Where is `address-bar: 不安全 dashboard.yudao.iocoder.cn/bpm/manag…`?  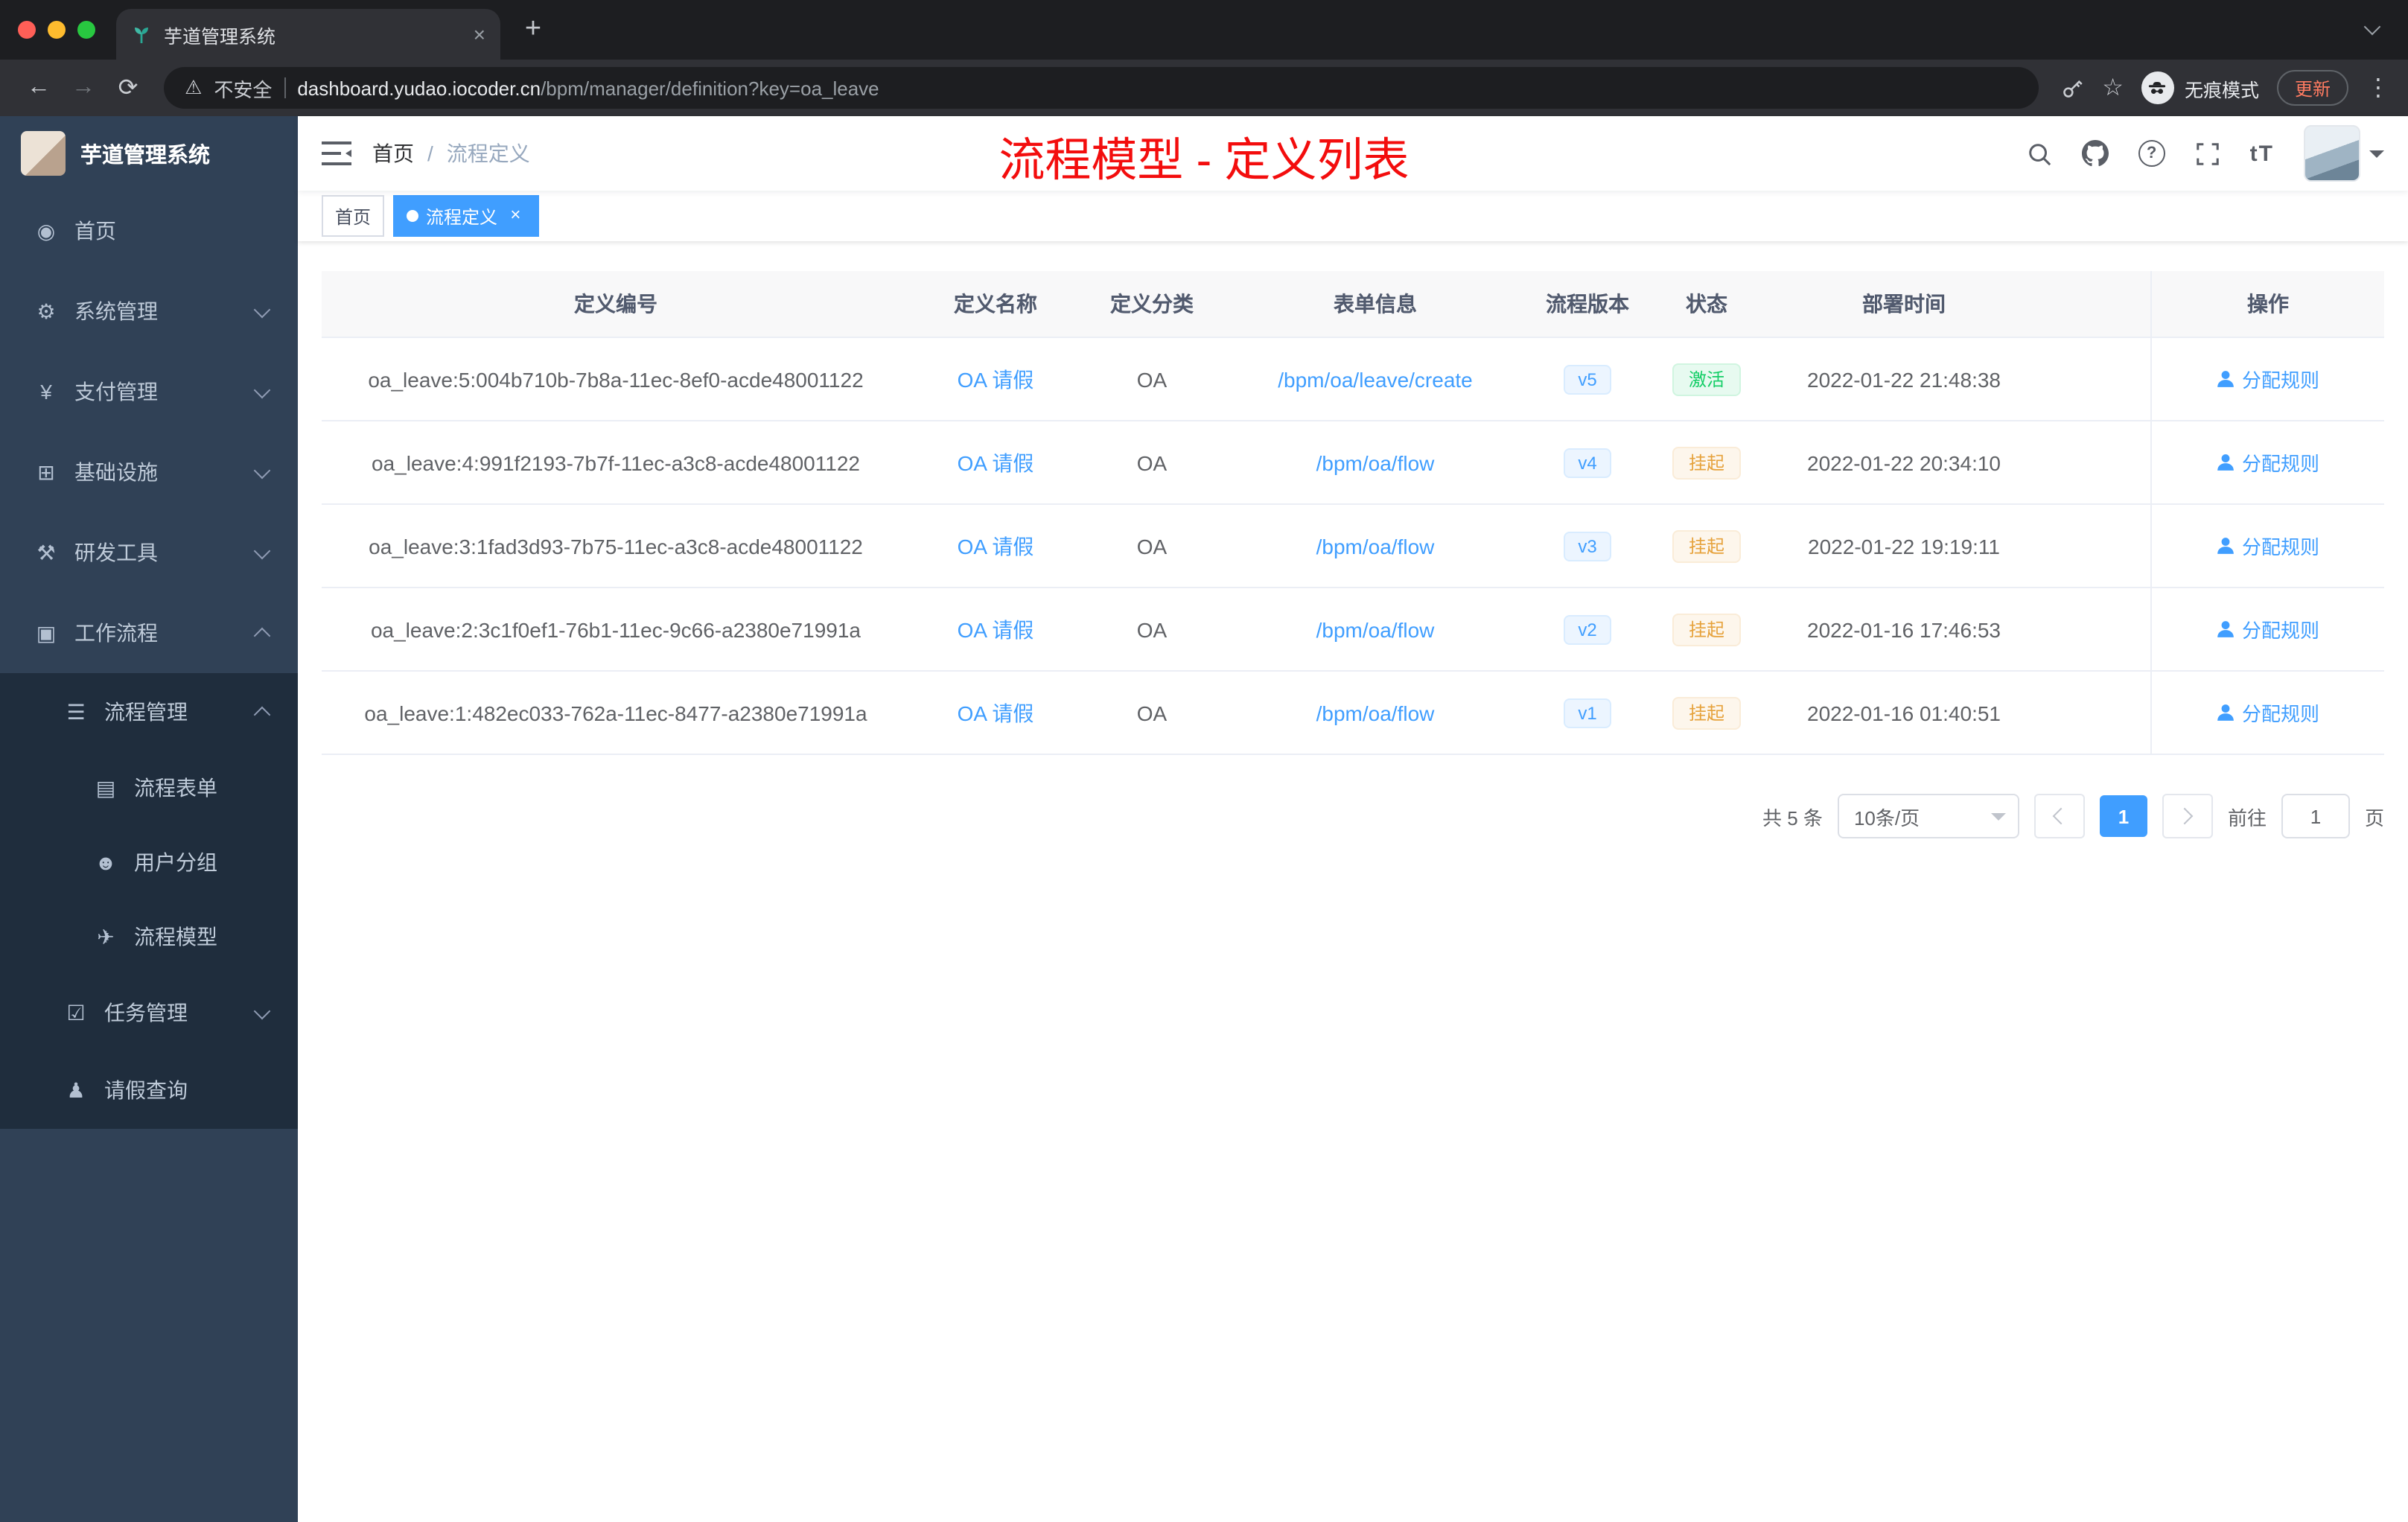 address-bar: 不安全 dashboard.yudao.iocoder.cn/bpm/manag… is located at coordinates (1101, 88).